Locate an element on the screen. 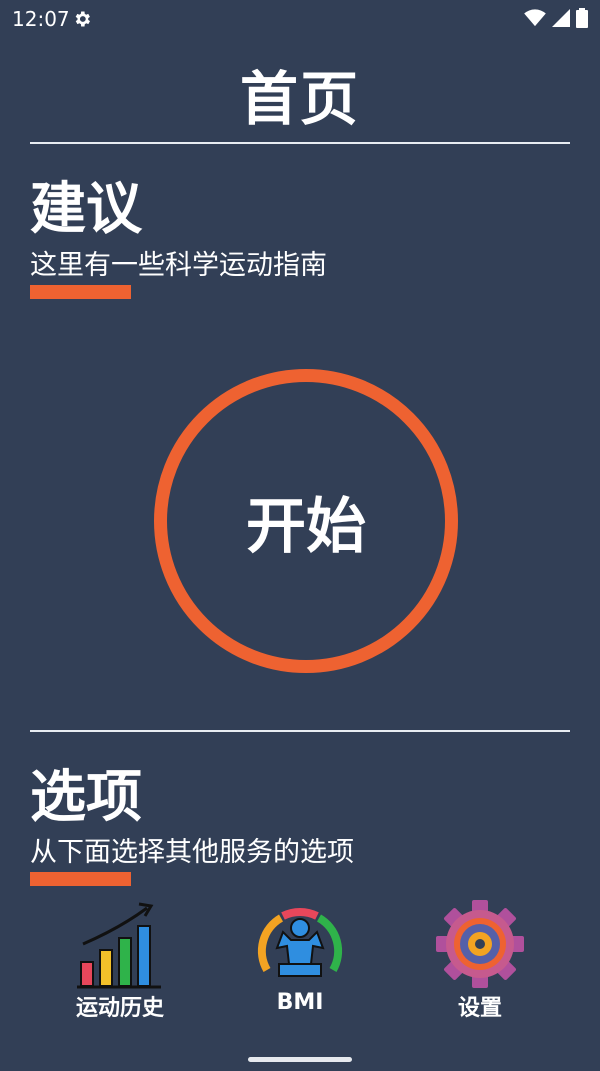 This screenshot has width=600, height=1071. start-button-label: 开始 is located at coordinates (306, 526).